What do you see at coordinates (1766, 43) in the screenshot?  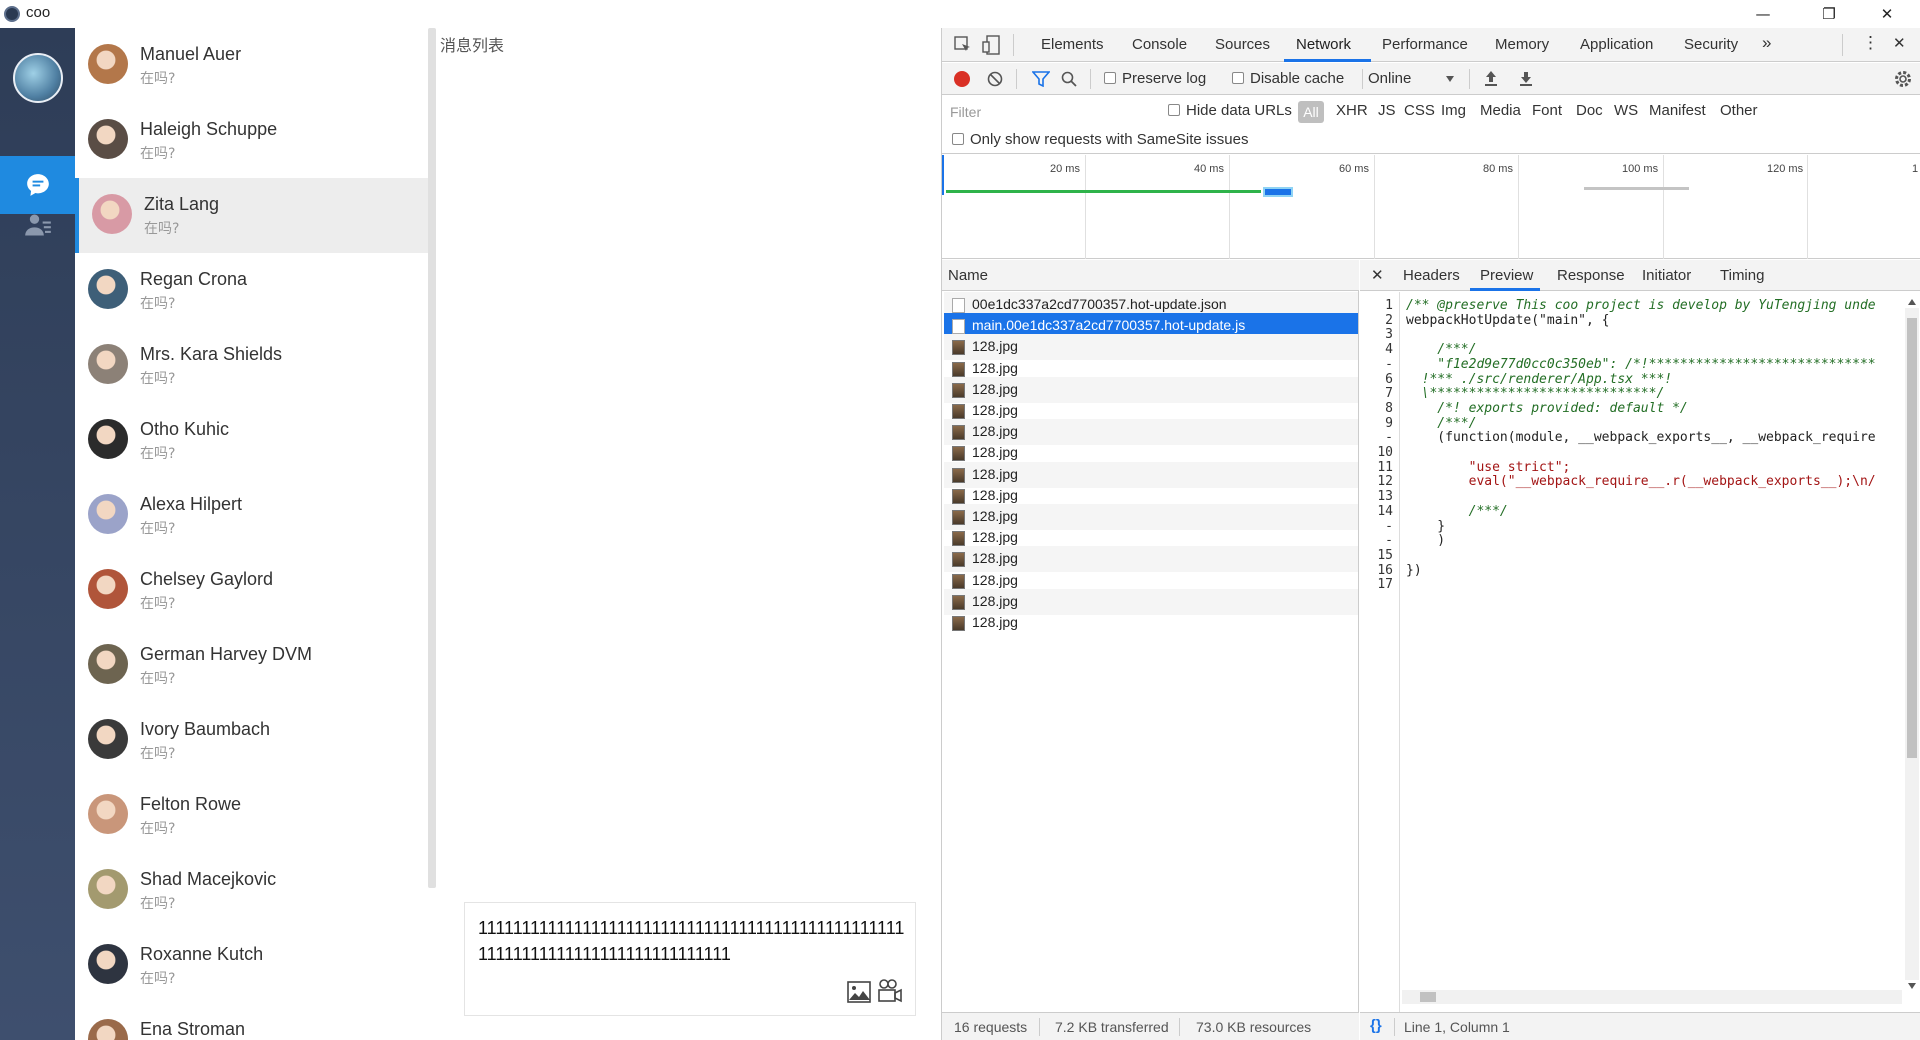 I see `more-tabs-button: »` at bounding box center [1766, 43].